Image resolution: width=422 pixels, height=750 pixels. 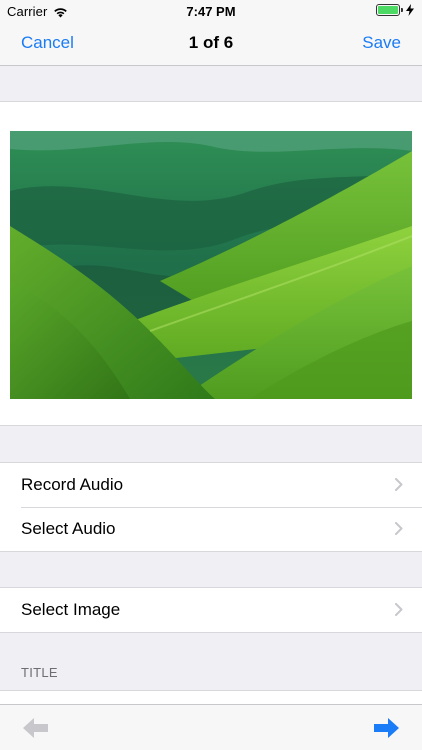 I want to click on navigation-bar: Cancel 1 of 6 Save, so click(x=211, y=44).